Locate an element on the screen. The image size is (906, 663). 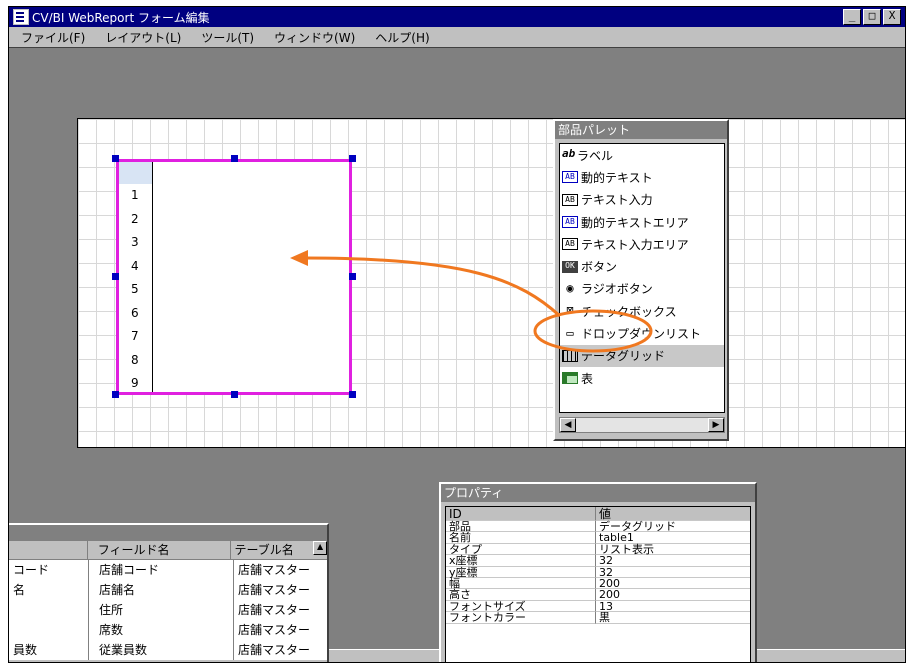
column-header is located at coordinates (48, 550).